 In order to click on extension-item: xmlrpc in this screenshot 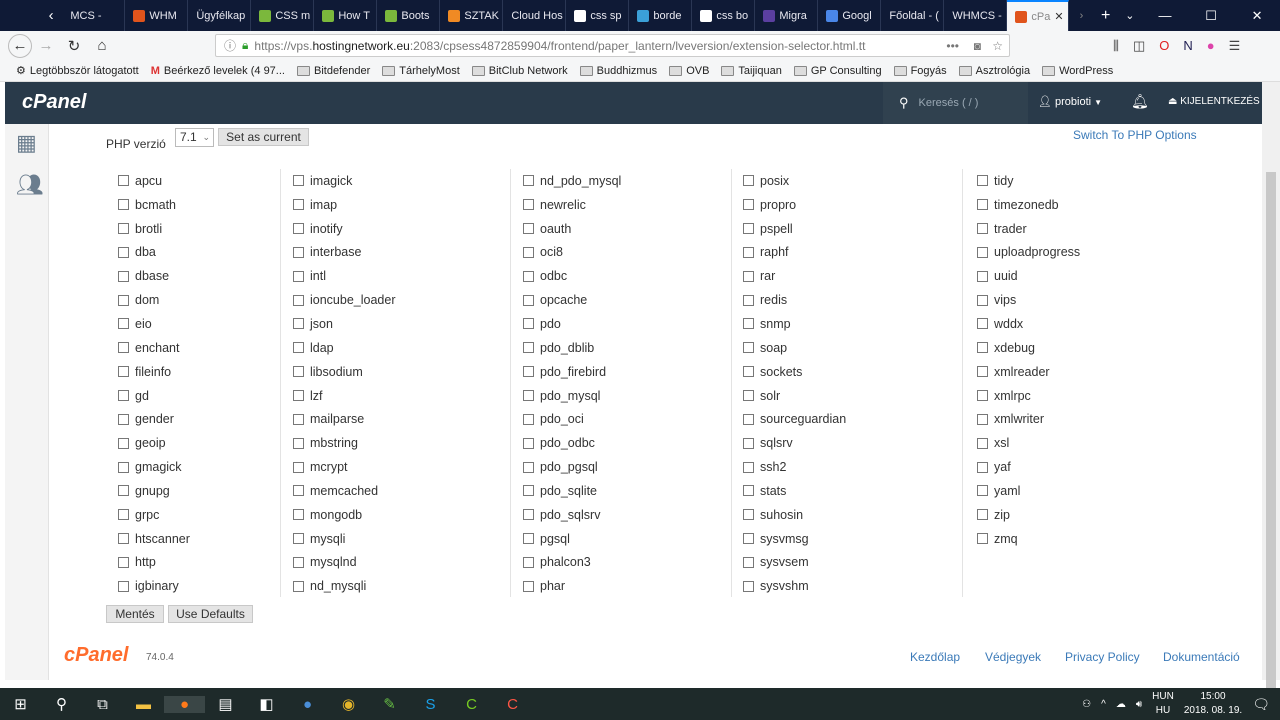, I will do `click(1028, 396)`.